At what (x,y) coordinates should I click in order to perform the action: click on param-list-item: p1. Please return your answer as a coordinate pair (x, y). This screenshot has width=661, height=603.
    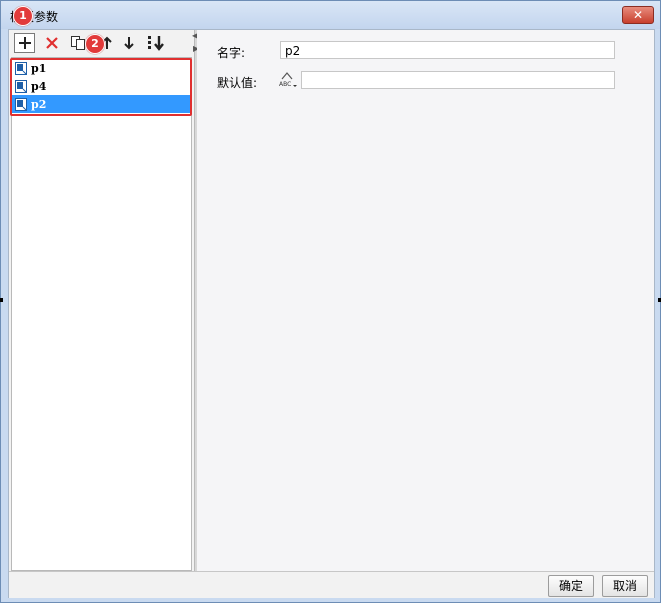
    Looking at the image, I should click on (101, 68).